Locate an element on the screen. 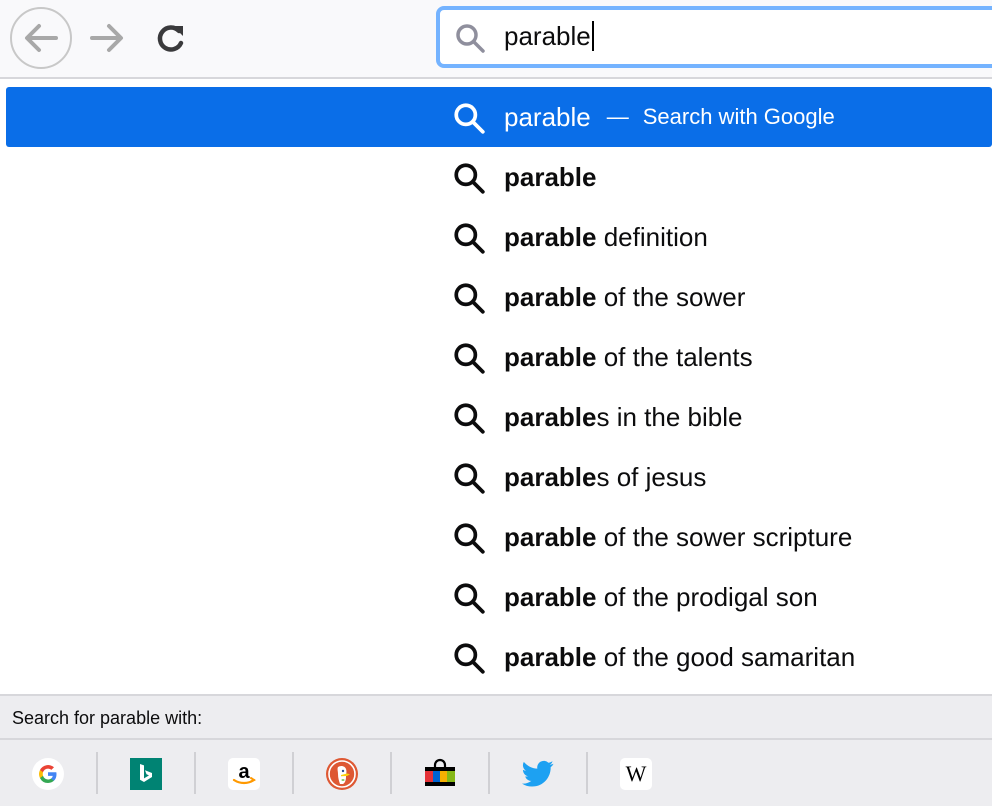 The height and width of the screenshot is (806, 992). navigation-toolbar: parable is located at coordinates (496, 39).